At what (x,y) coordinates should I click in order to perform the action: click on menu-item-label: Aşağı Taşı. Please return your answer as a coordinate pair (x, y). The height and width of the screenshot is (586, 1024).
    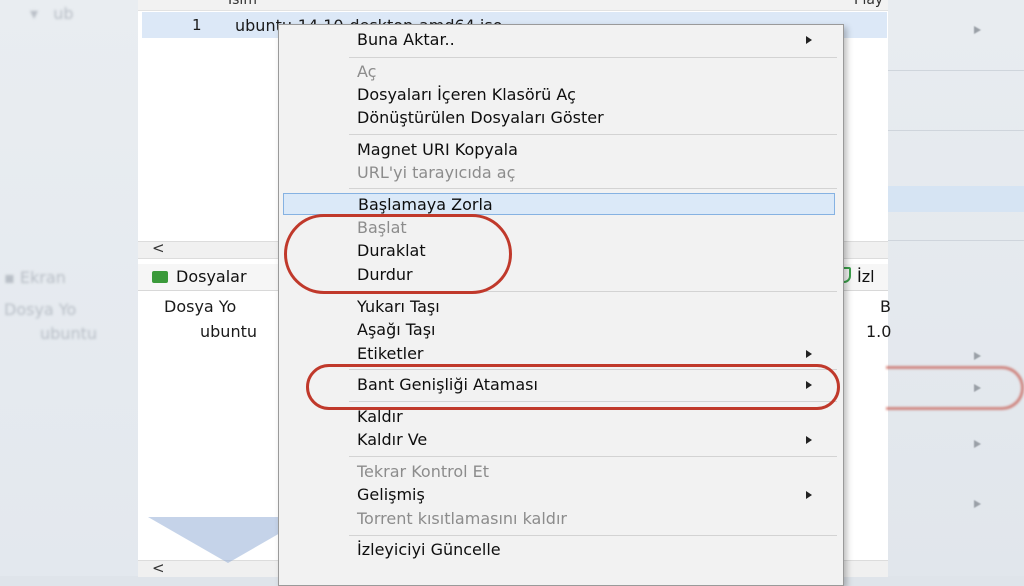
    Looking at the image, I should click on (396, 329).